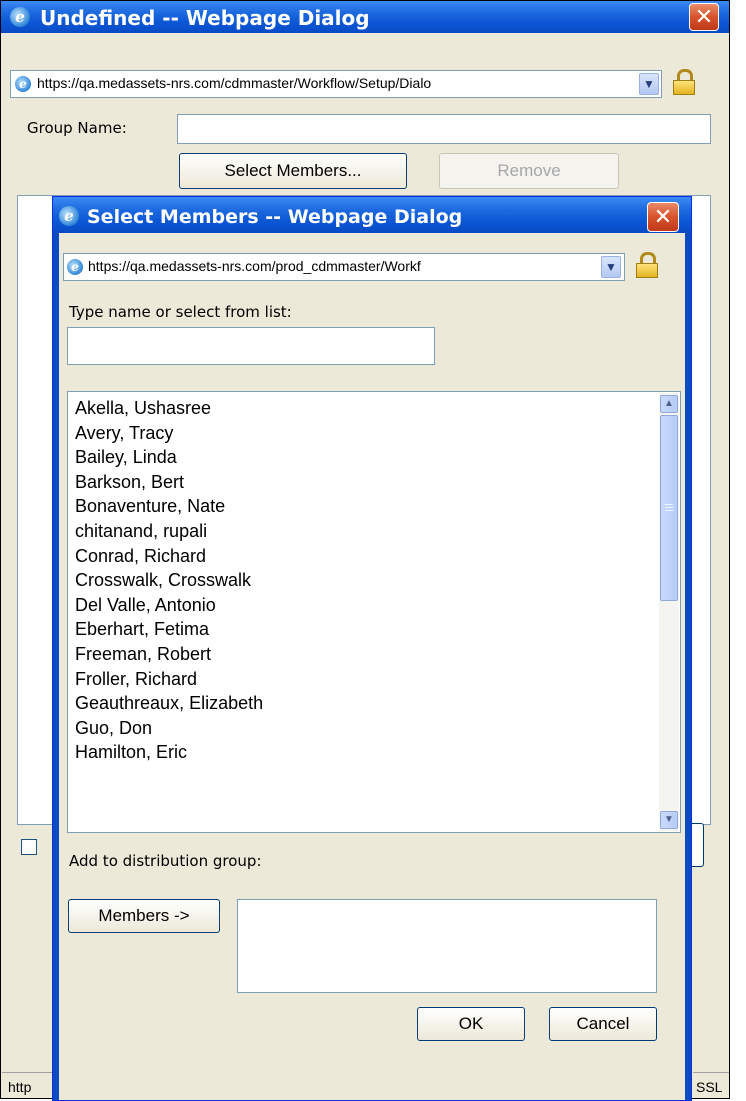  Describe the element at coordinates (169, 629) in the screenshot. I see `list-item: Eberhart, Fetima` at that location.